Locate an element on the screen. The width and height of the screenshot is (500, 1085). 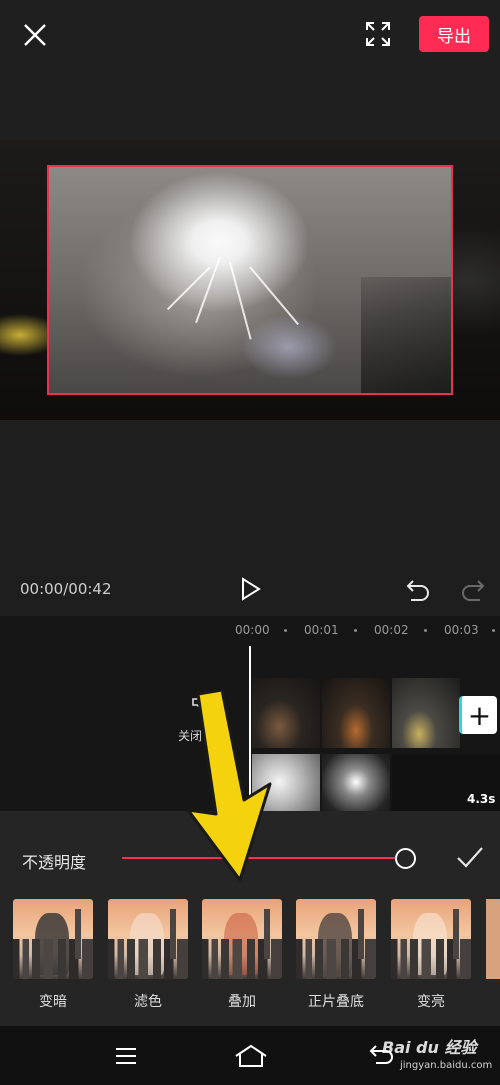
blend-mode-label: 叠加 is located at coordinates (242, 1002).